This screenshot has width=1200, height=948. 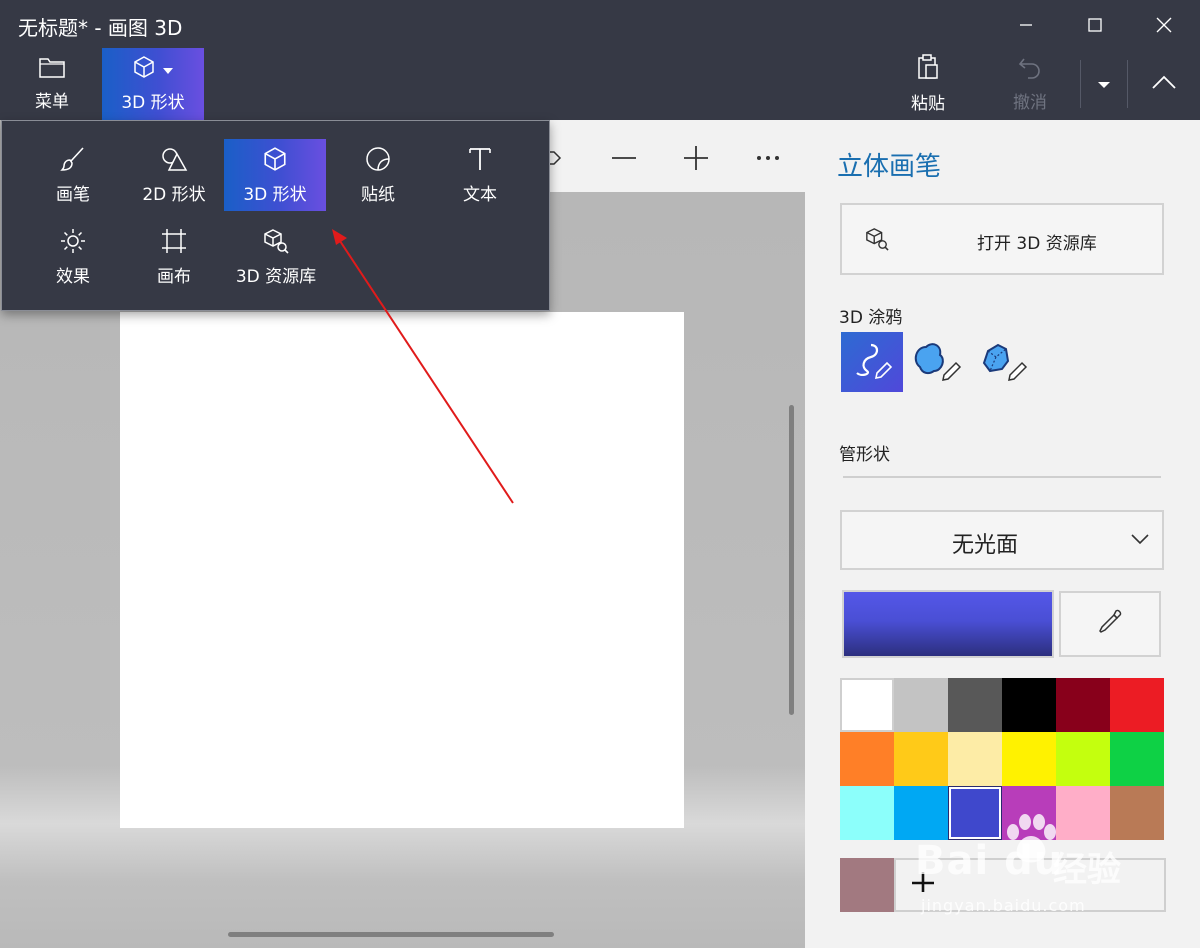 What do you see at coordinates (275, 215) in the screenshot?
I see `tools-dropdown-menu: 画笔 2D 形状 3D 形状 贴纸 文本 效果 画布 3D 资源库` at bounding box center [275, 215].